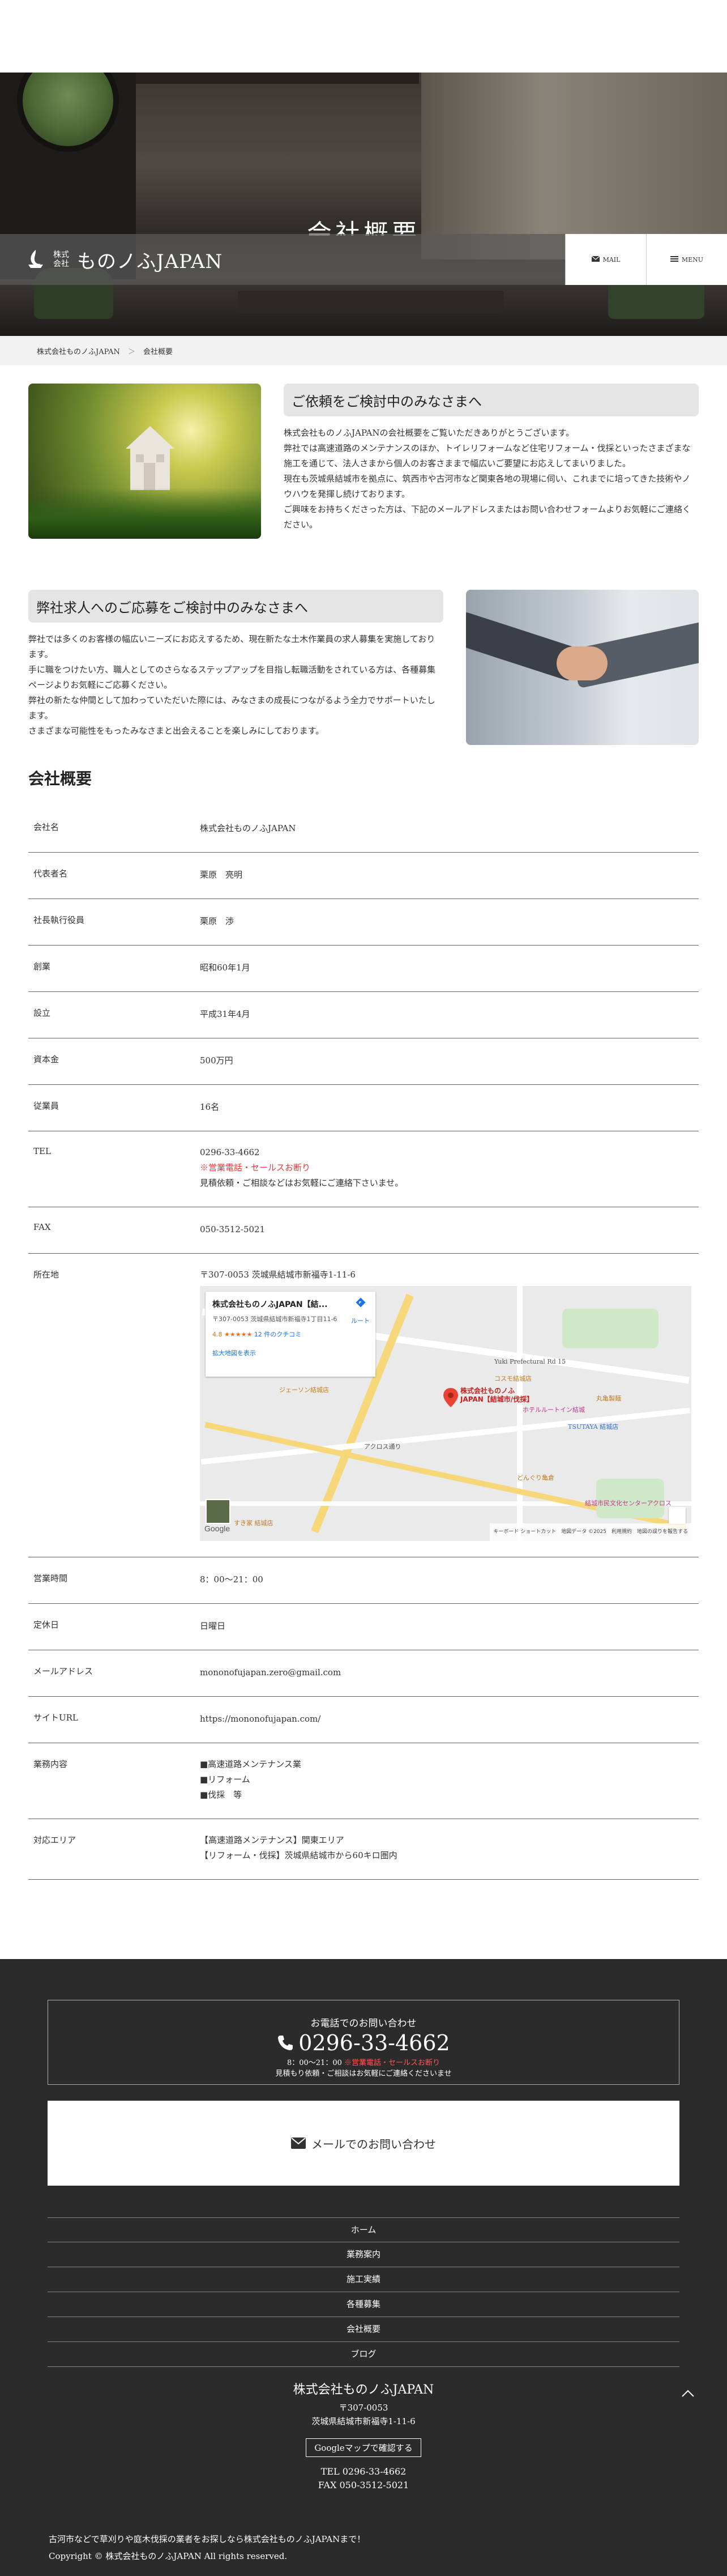 This screenshot has width=727, height=2576. I want to click on mail-icon, so click(595, 259).